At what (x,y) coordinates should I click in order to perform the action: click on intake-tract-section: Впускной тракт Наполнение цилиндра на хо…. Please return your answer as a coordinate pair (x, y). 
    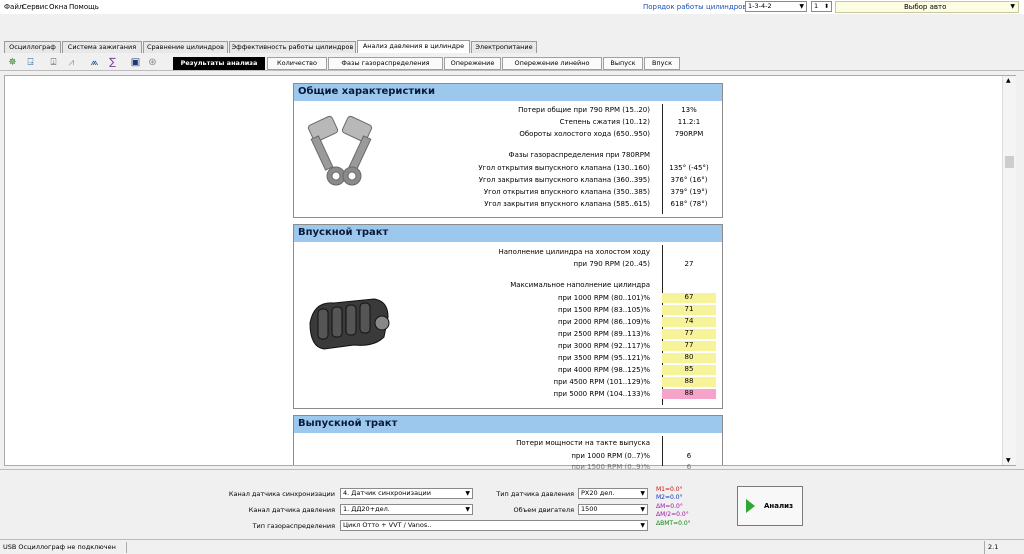
    Looking at the image, I should click on (508, 316).